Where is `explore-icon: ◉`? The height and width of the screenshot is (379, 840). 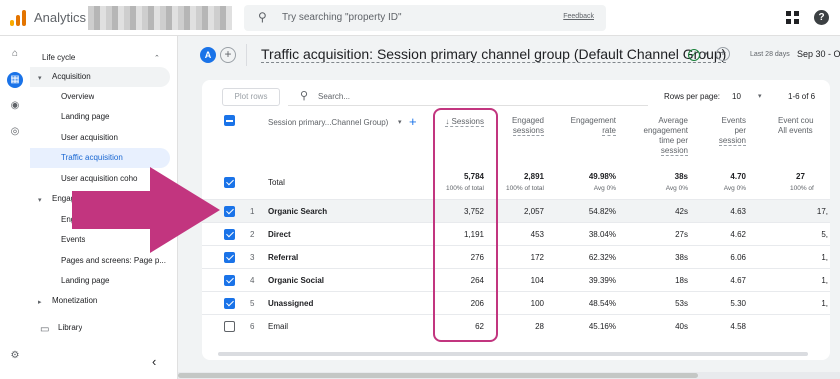
explore-icon: ◉ is located at coordinates (15, 106).